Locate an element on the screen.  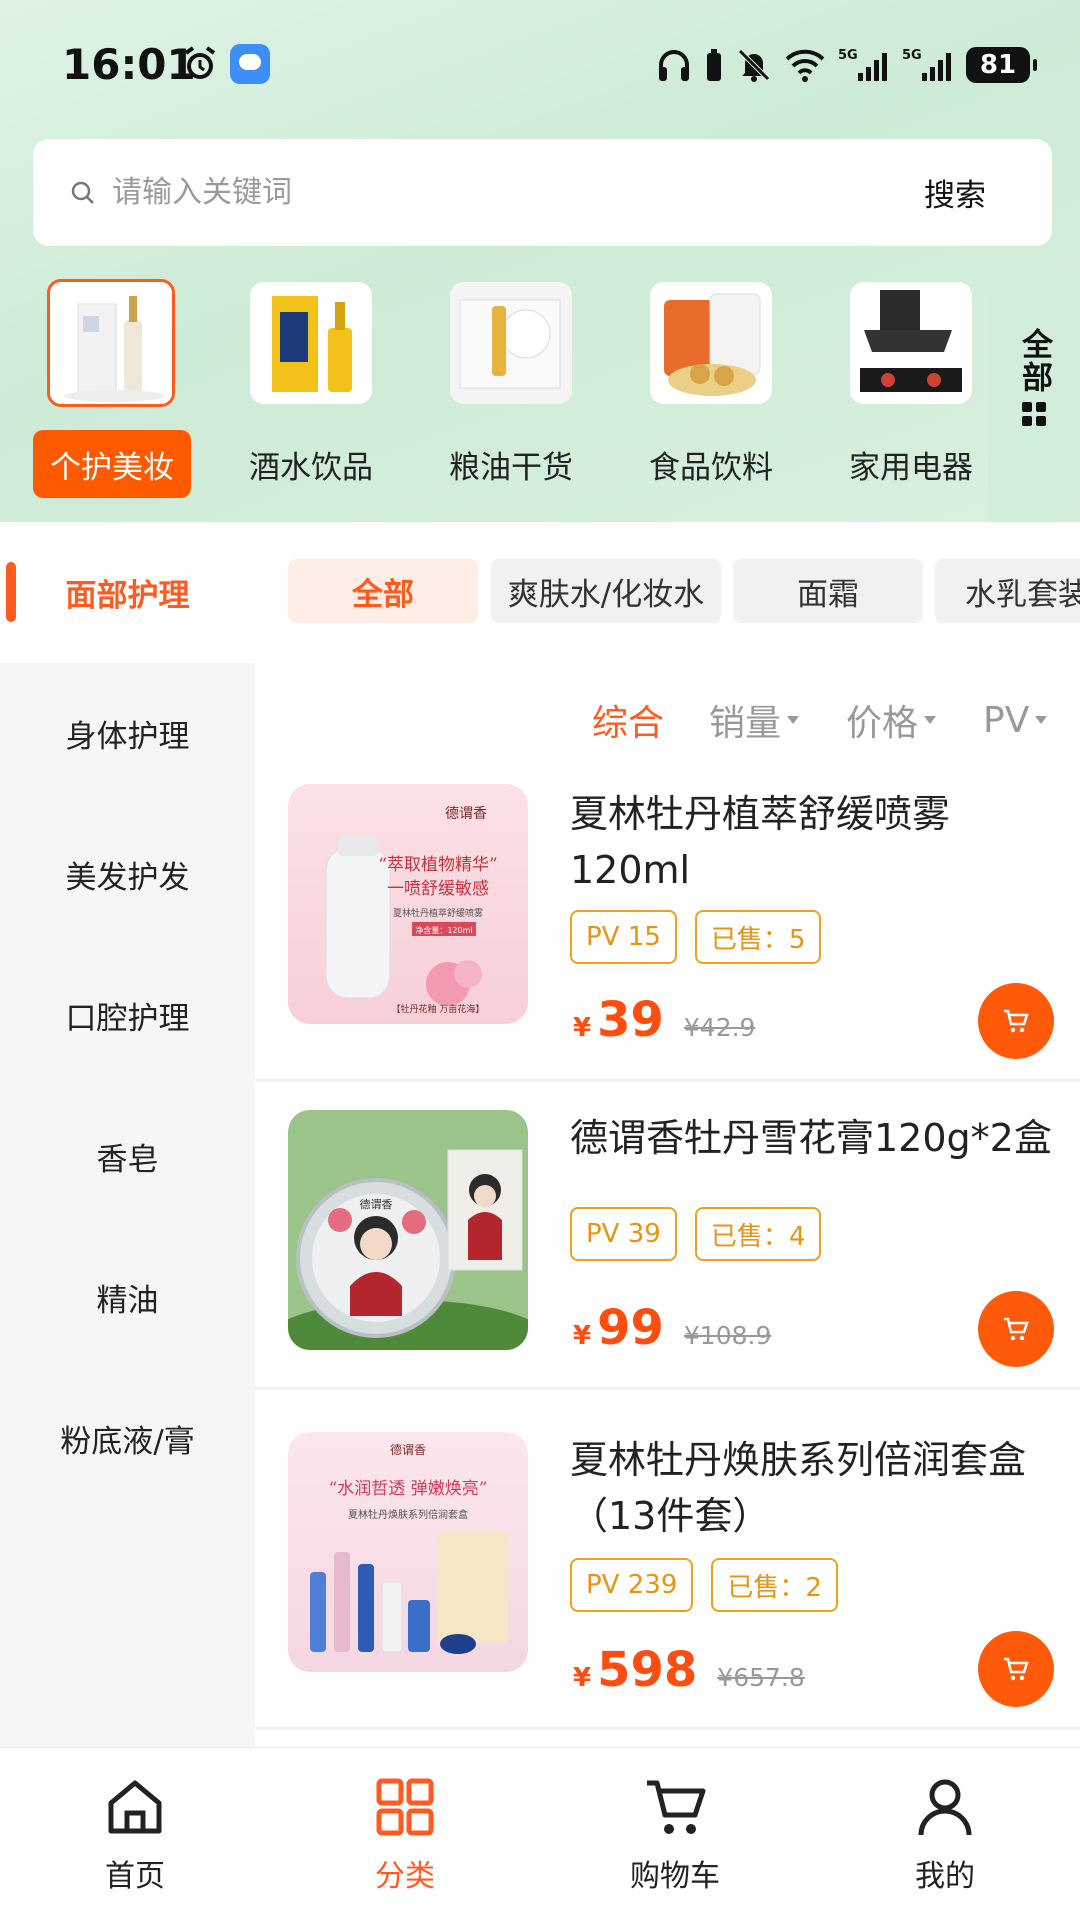
original-price: ¥42.9 is located at coordinates (719, 1027).